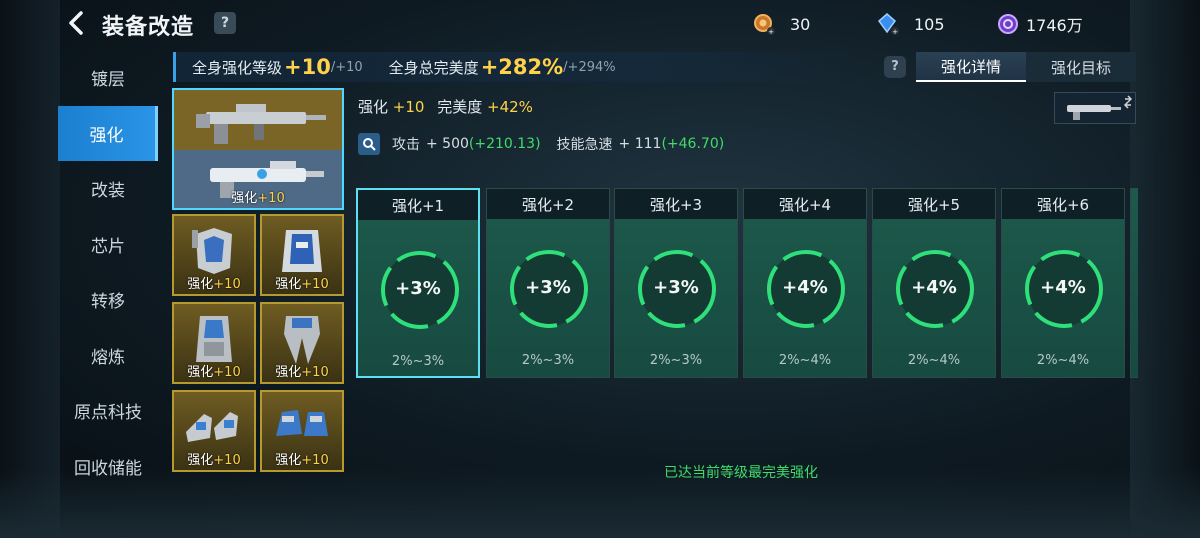  I want to click on card-title: 强化+3, so click(676, 204).